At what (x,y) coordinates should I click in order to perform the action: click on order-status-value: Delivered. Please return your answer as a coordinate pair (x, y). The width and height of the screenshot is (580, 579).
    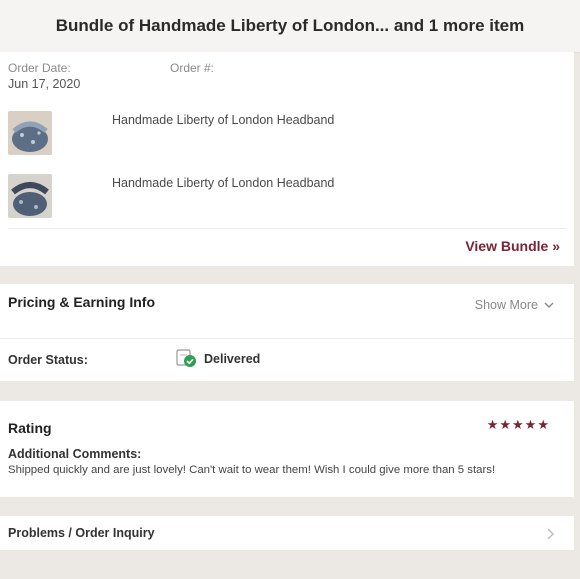
    Looking at the image, I should click on (232, 359).